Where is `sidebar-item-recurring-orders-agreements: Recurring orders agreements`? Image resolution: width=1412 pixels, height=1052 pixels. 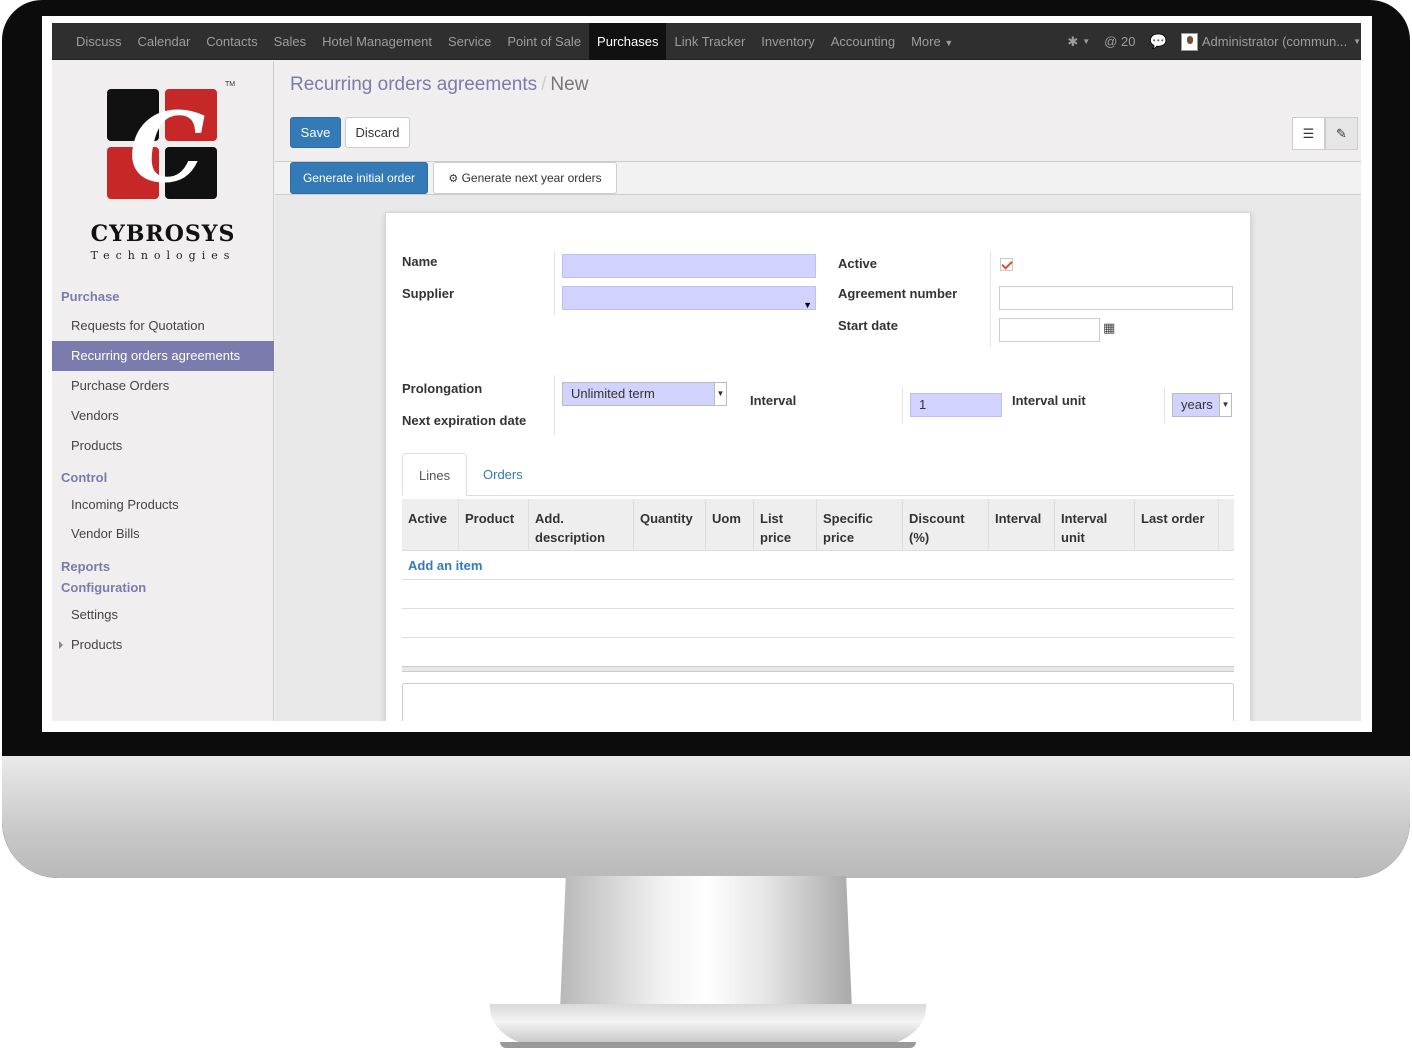 sidebar-item-recurring-orders-agreements: Recurring orders agreements is located at coordinates (163, 356).